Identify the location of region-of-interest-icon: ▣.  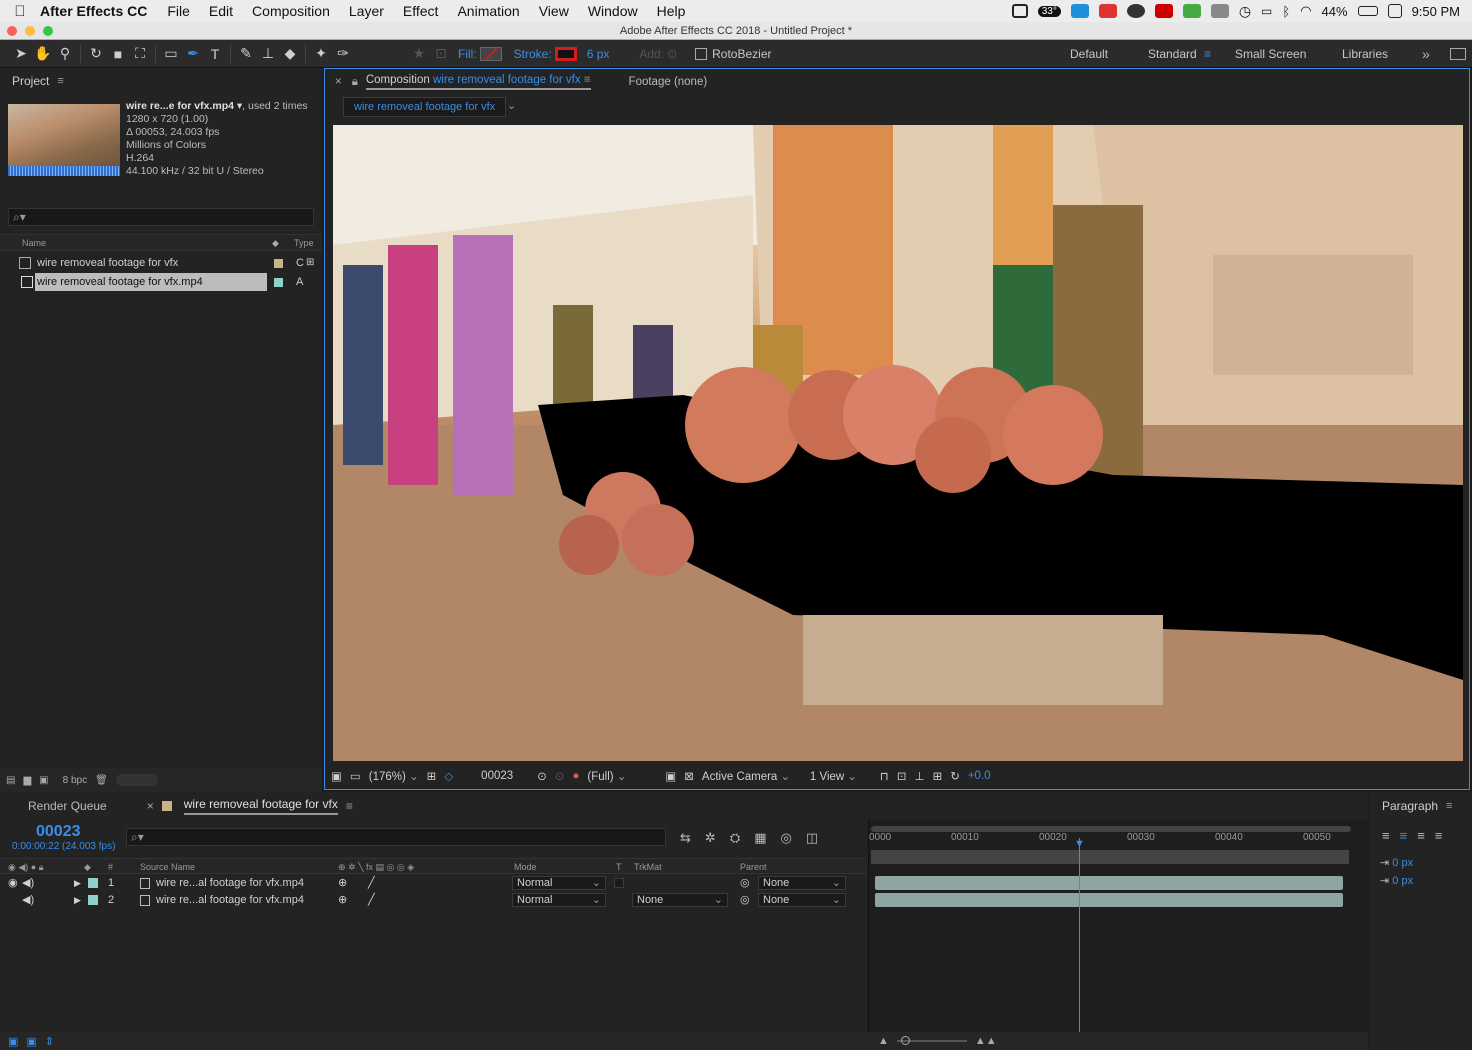
(670, 776).